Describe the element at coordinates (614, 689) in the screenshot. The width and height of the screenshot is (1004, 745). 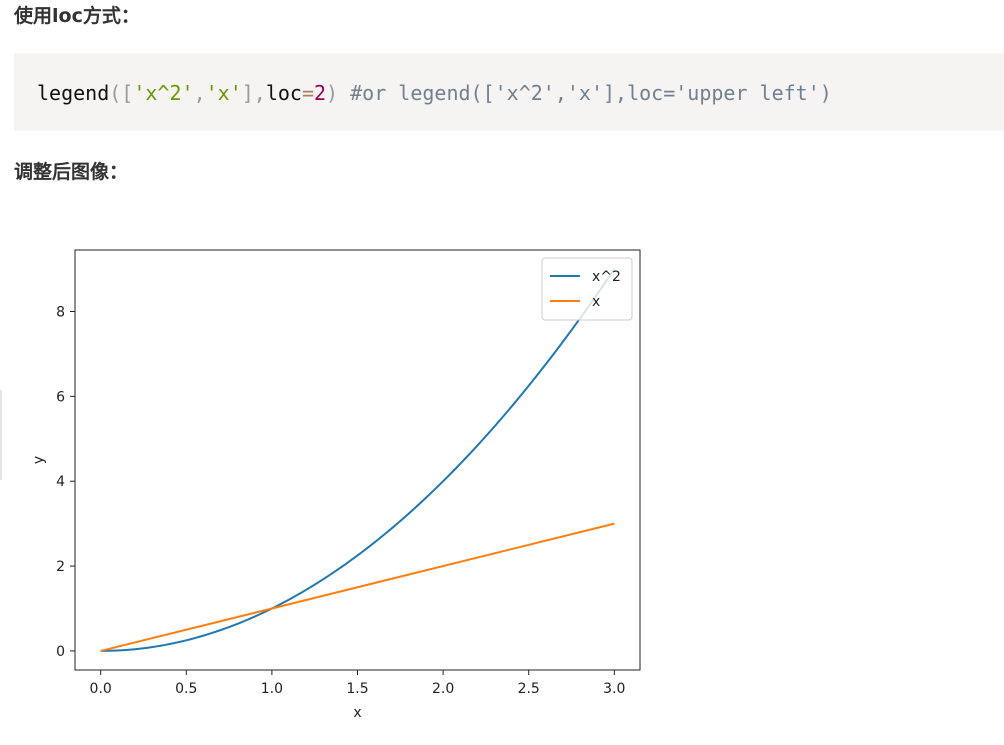
I see `x-tick-label: 3.0` at that location.